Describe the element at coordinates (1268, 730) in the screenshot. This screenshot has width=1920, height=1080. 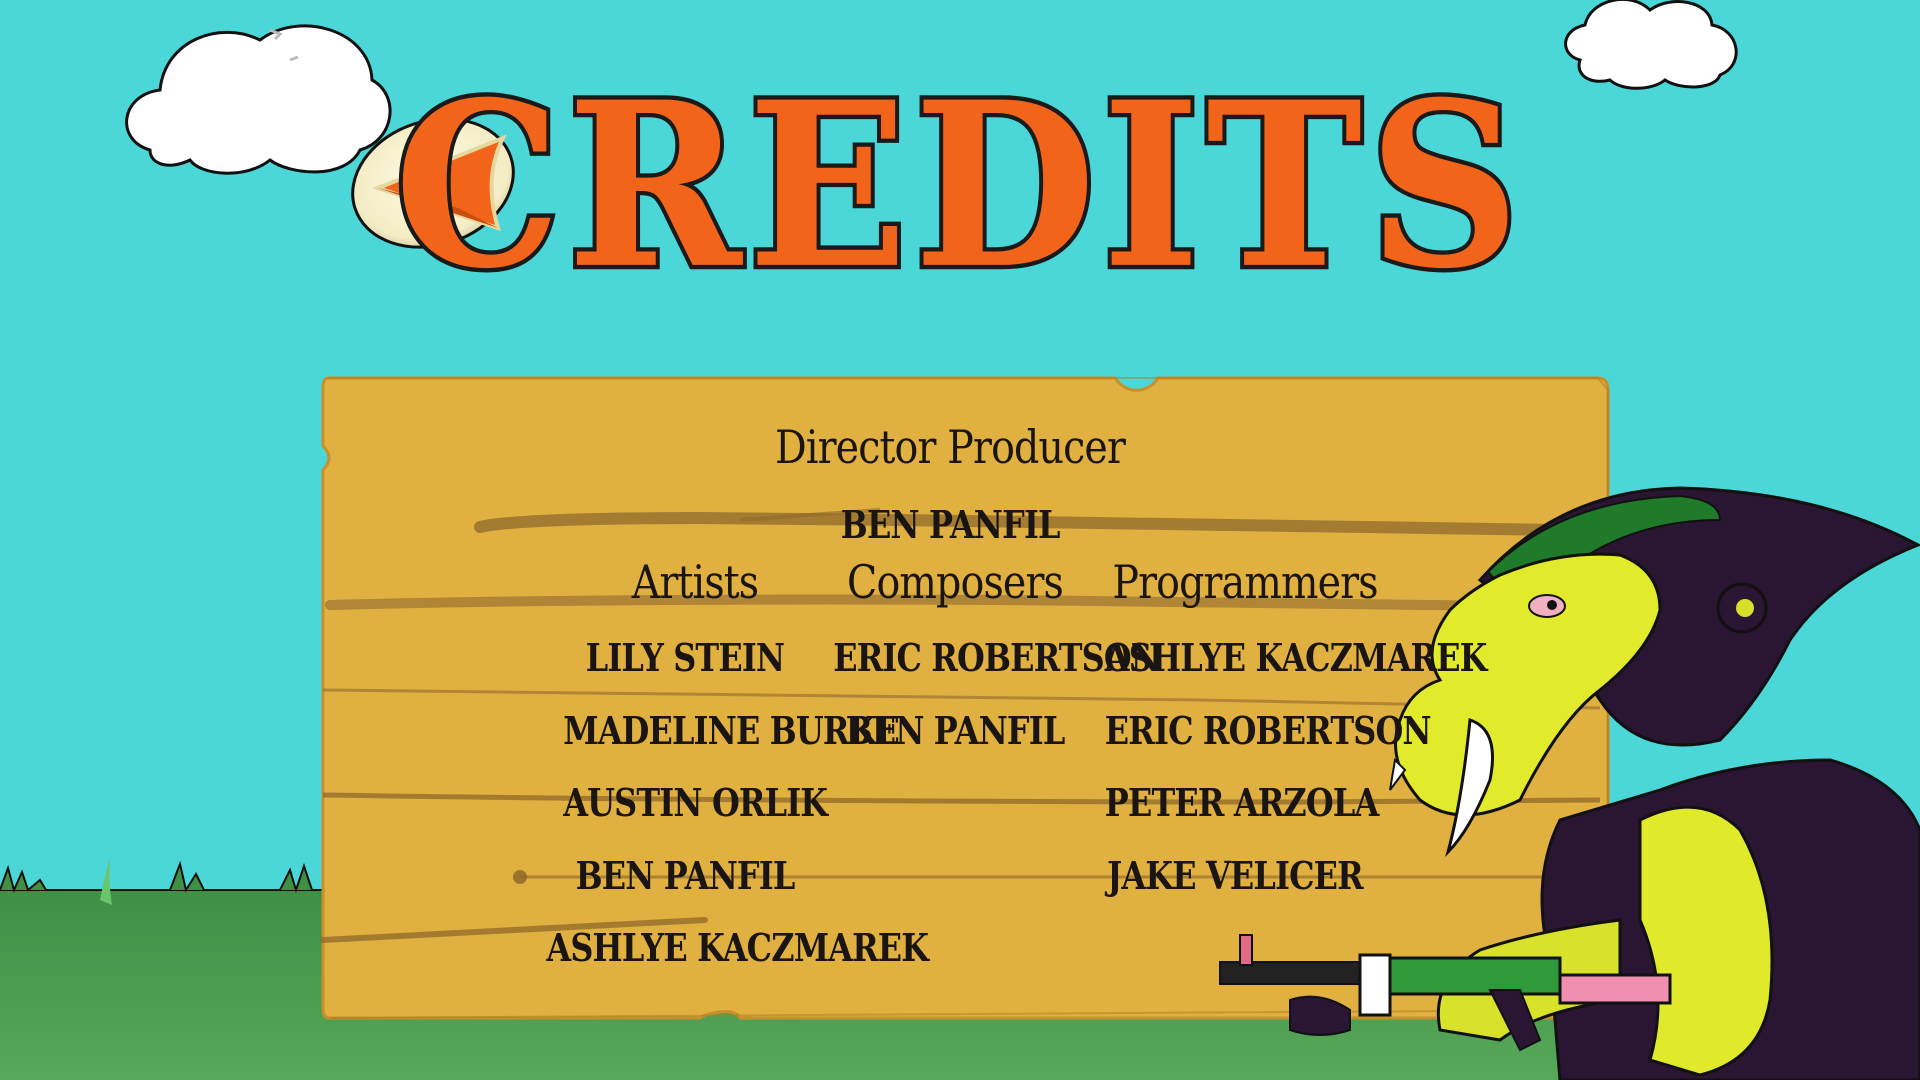
I see `programmer-name: ERIC ROBERTSON` at that location.